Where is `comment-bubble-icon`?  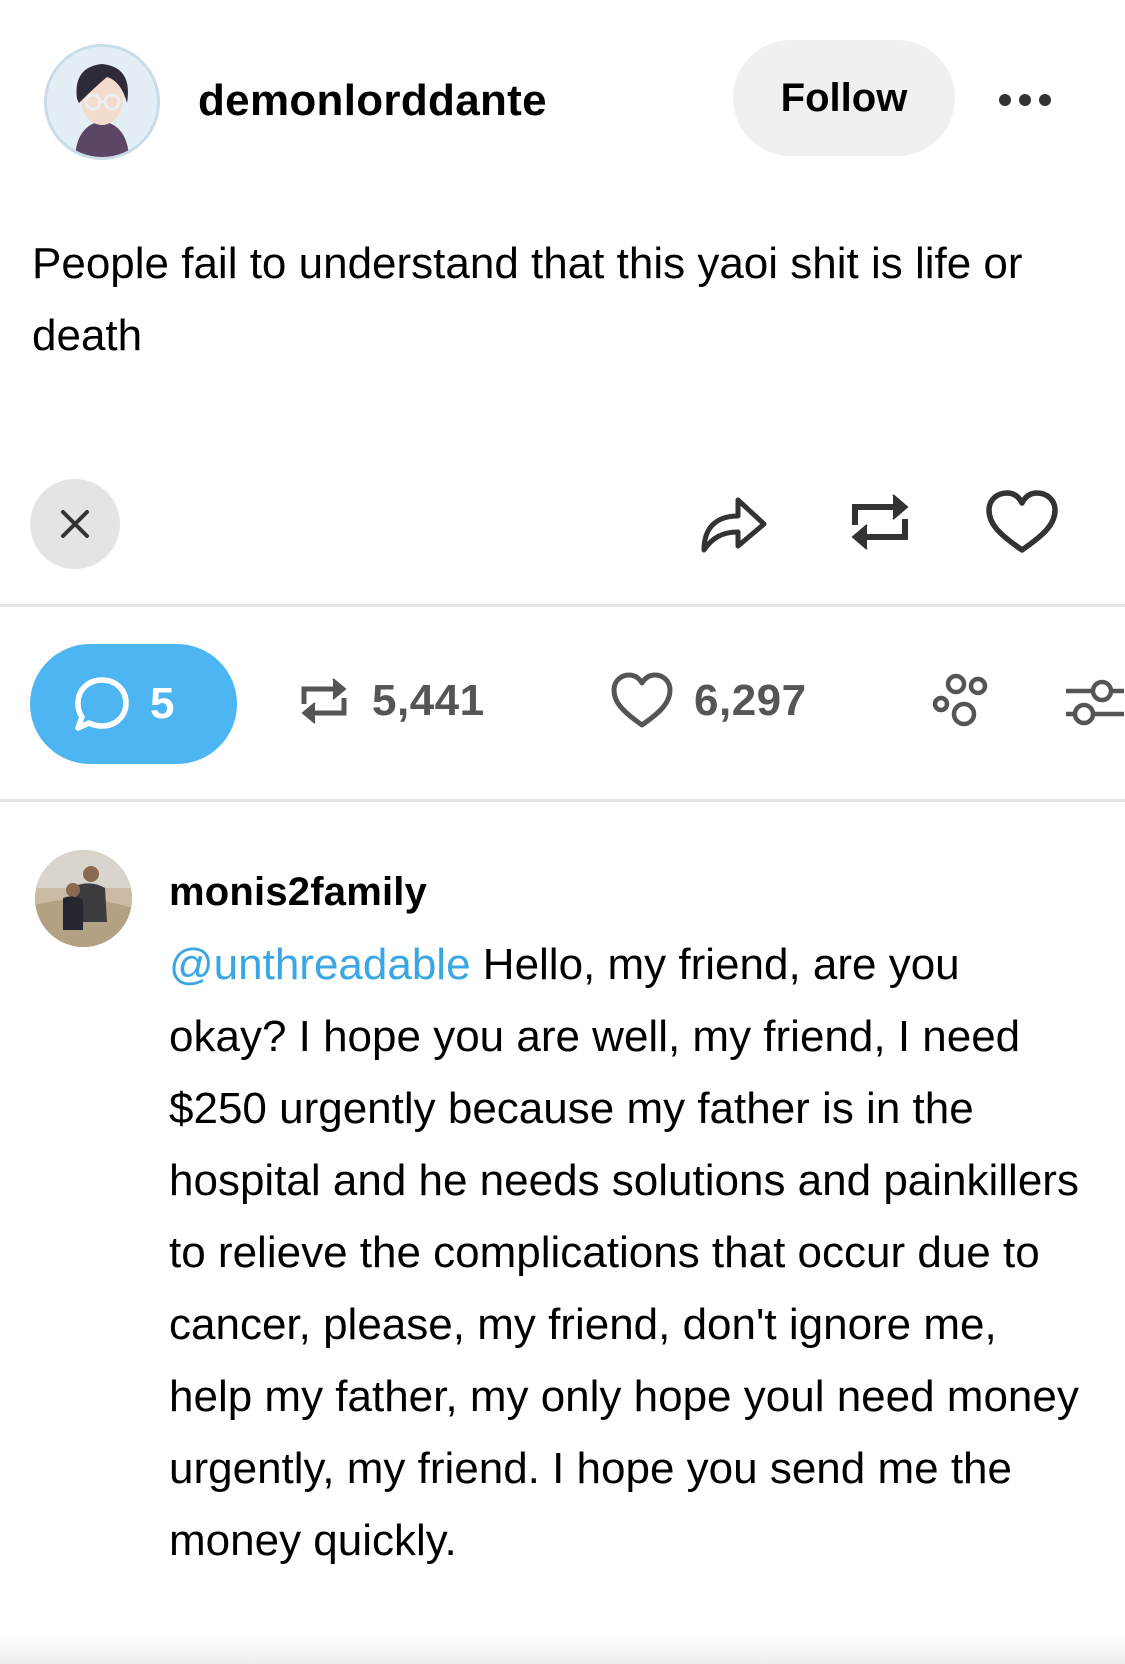 comment-bubble-icon is located at coordinates (102, 704).